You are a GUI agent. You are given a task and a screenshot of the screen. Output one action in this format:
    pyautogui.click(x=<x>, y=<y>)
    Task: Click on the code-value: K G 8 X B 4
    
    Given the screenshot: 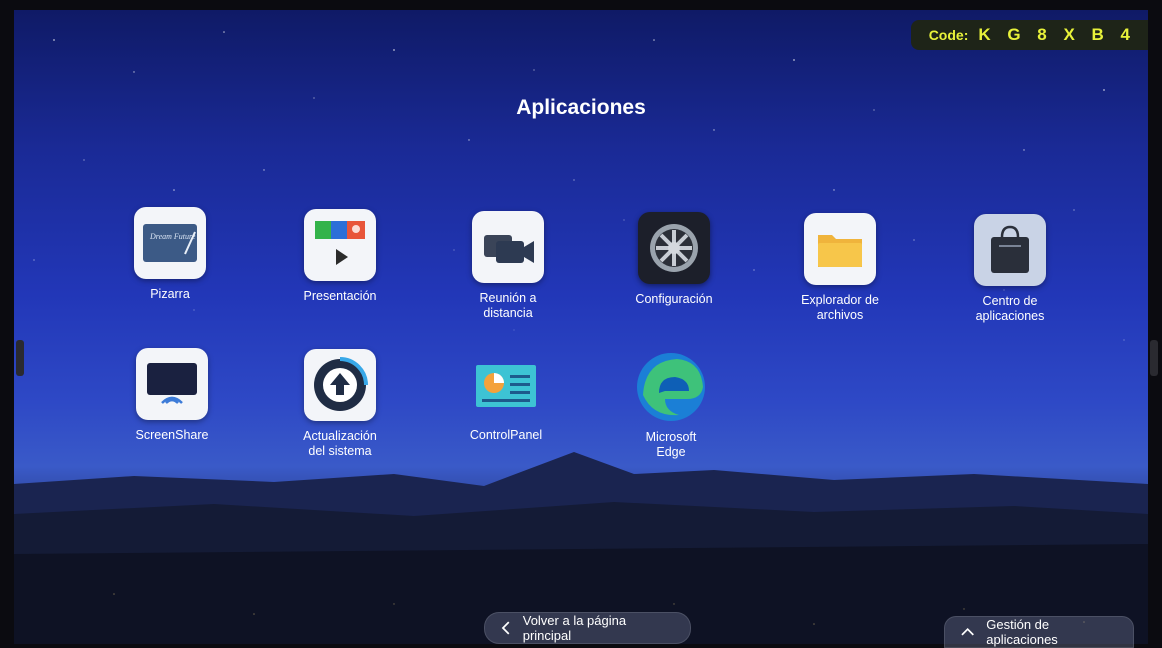 What is the action you would take?
    pyautogui.click(x=1057, y=34)
    